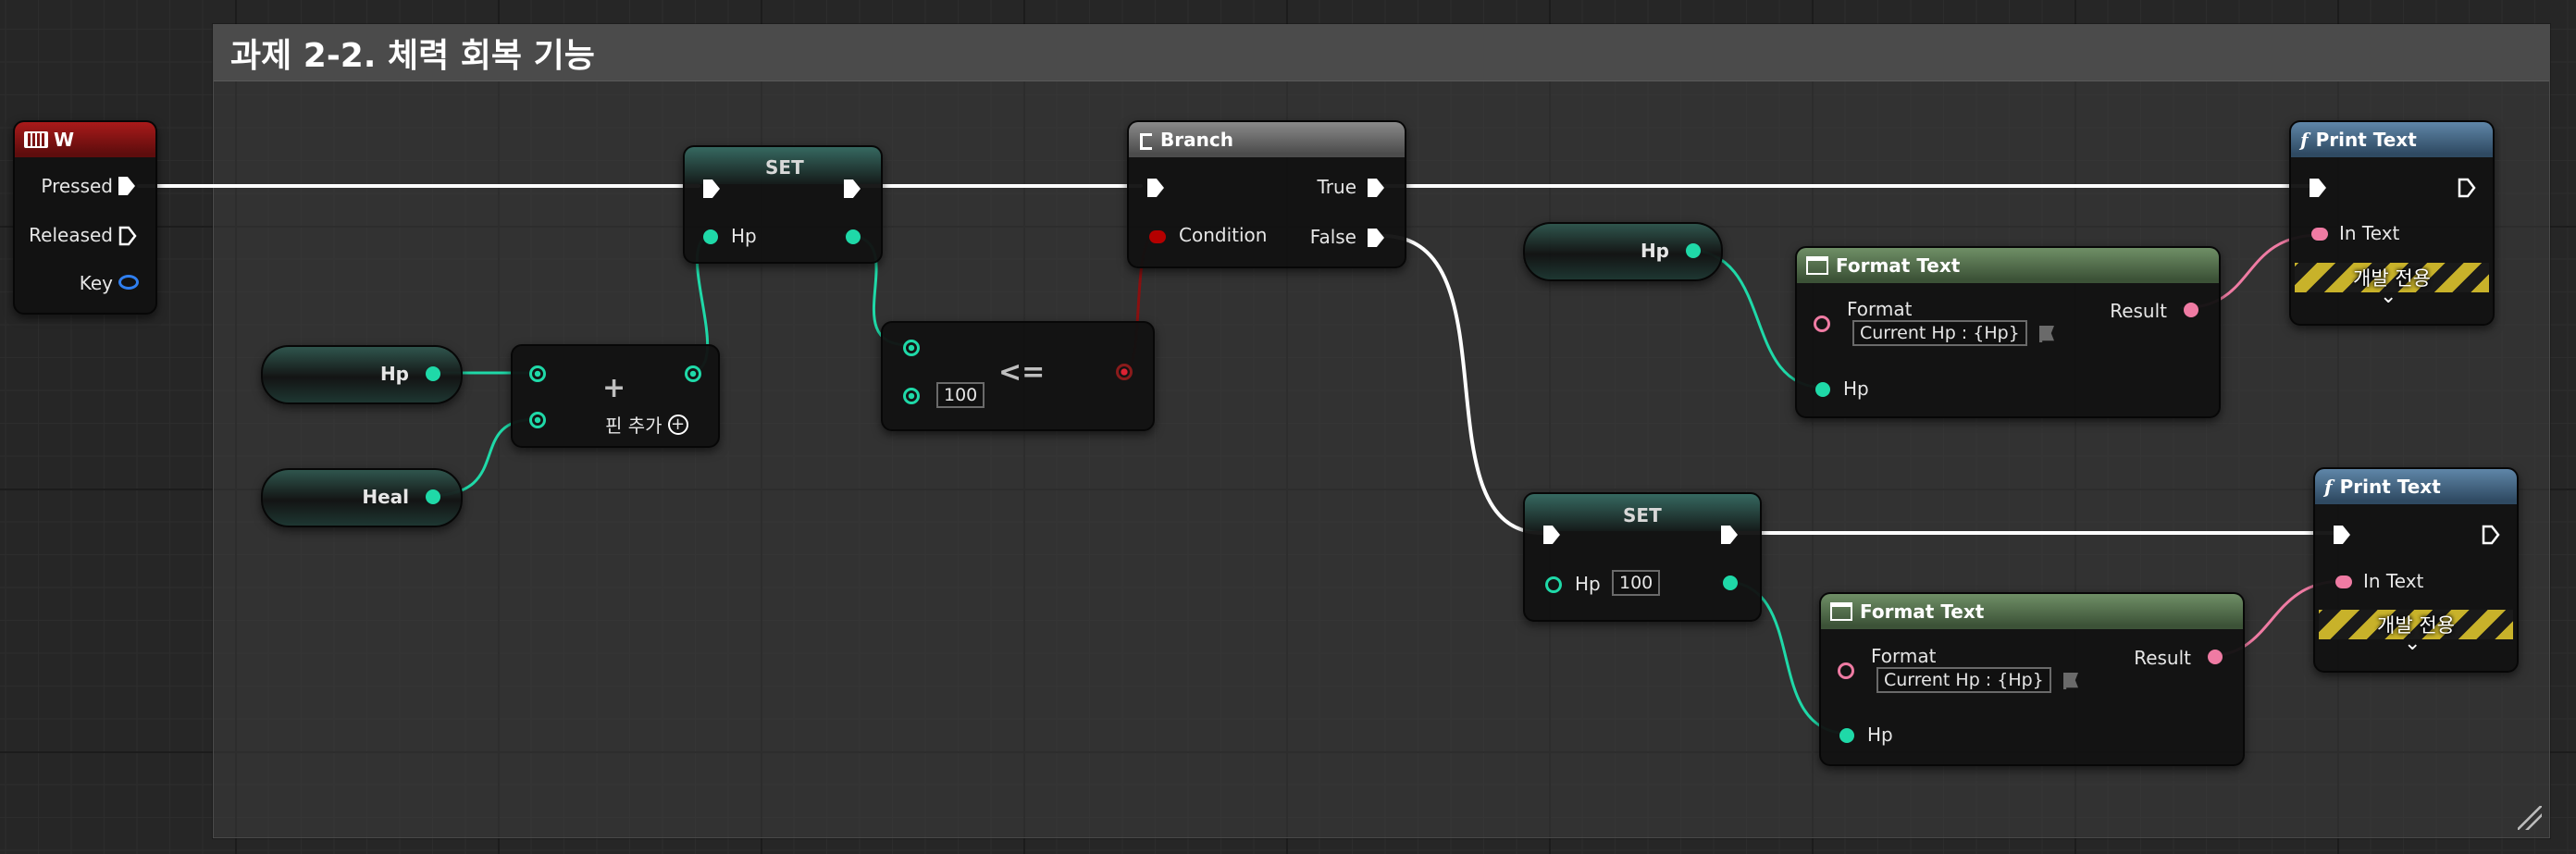  I want to click on branch-node: Branch True Condition False, so click(1266, 194).